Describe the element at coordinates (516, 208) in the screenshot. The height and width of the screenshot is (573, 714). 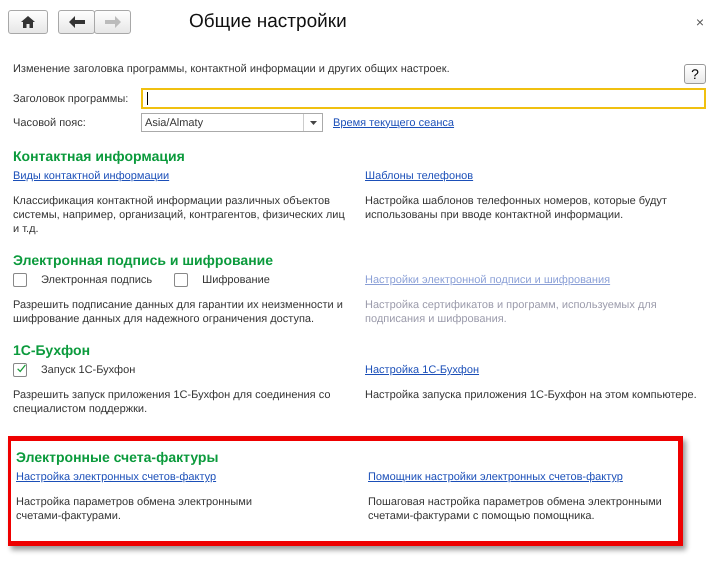
I see `description-text: Настройка шаблонов телефонных номеров, которые будут использованы при вводе контактной информации.` at that location.